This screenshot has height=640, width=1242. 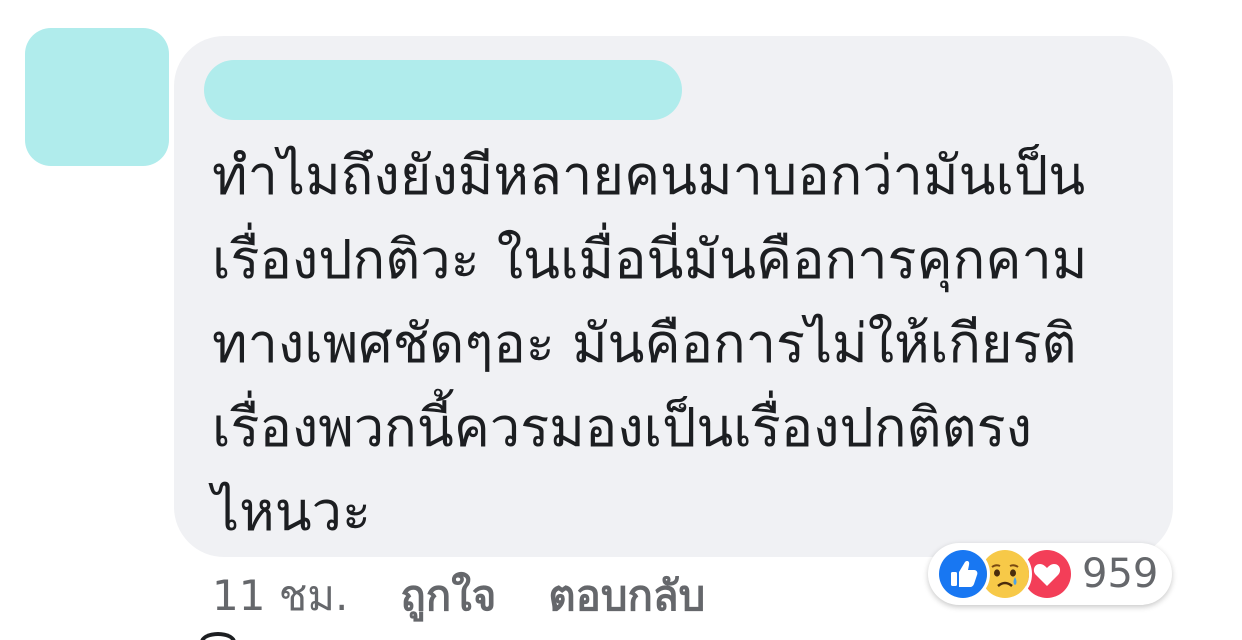 What do you see at coordinates (626, 596) in the screenshot?
I see `reply-button: ตอบกลับ` at bounding box center [626, 596].